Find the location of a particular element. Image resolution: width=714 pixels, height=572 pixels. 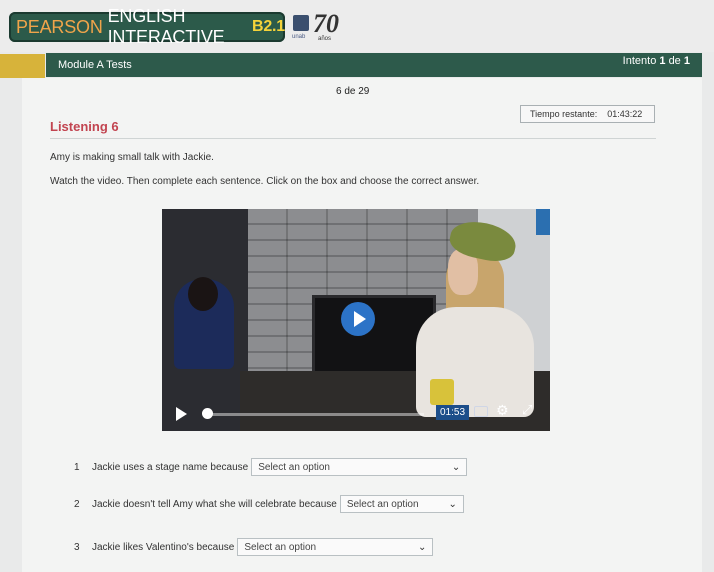

time-remaining: 01:53 is located at coordinates (453, 412).